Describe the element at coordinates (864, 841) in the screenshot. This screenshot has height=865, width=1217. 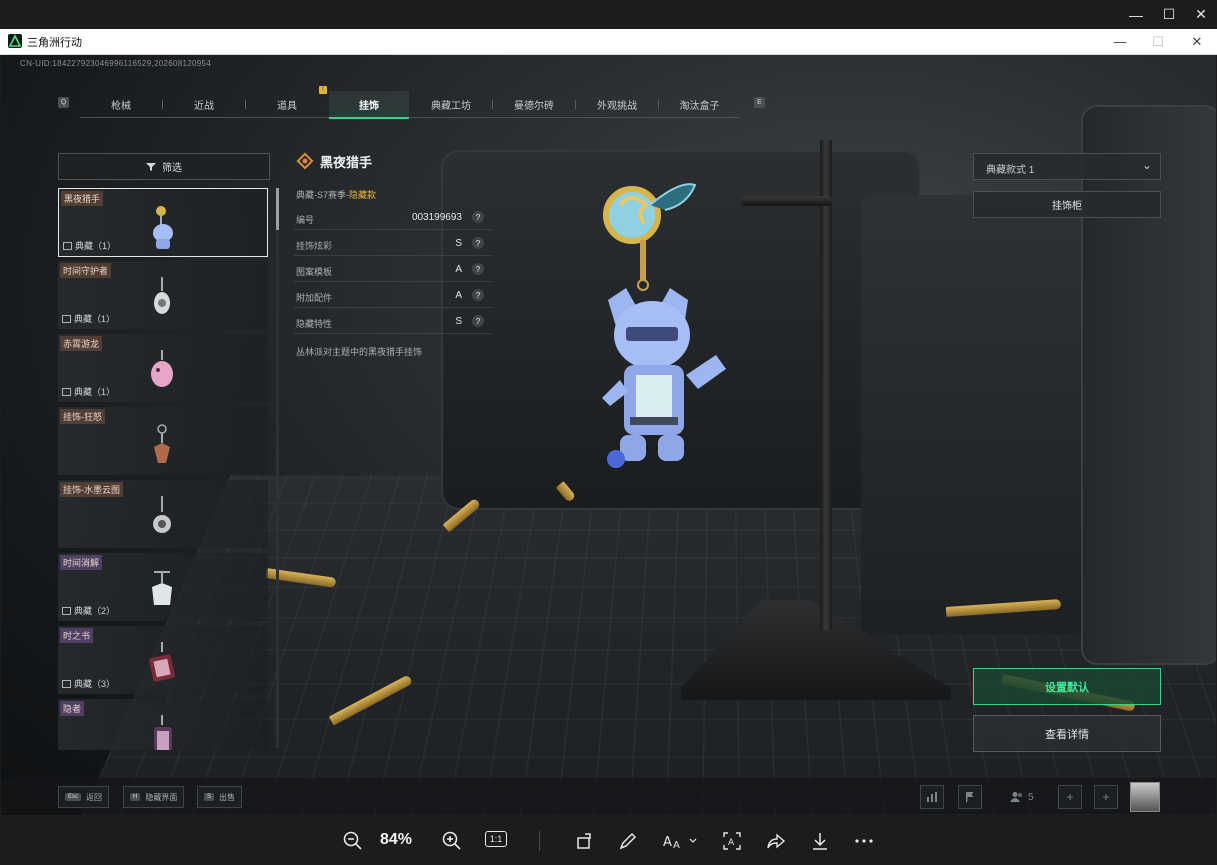
I see `more-options-icon` at that location.